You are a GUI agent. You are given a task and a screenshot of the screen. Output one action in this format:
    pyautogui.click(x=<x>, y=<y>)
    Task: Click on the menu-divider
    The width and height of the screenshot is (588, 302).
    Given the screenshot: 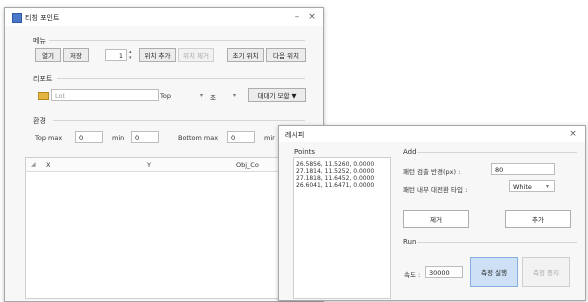 What is the action you would take?
    pyautogui.click(x=177, y=40)
    